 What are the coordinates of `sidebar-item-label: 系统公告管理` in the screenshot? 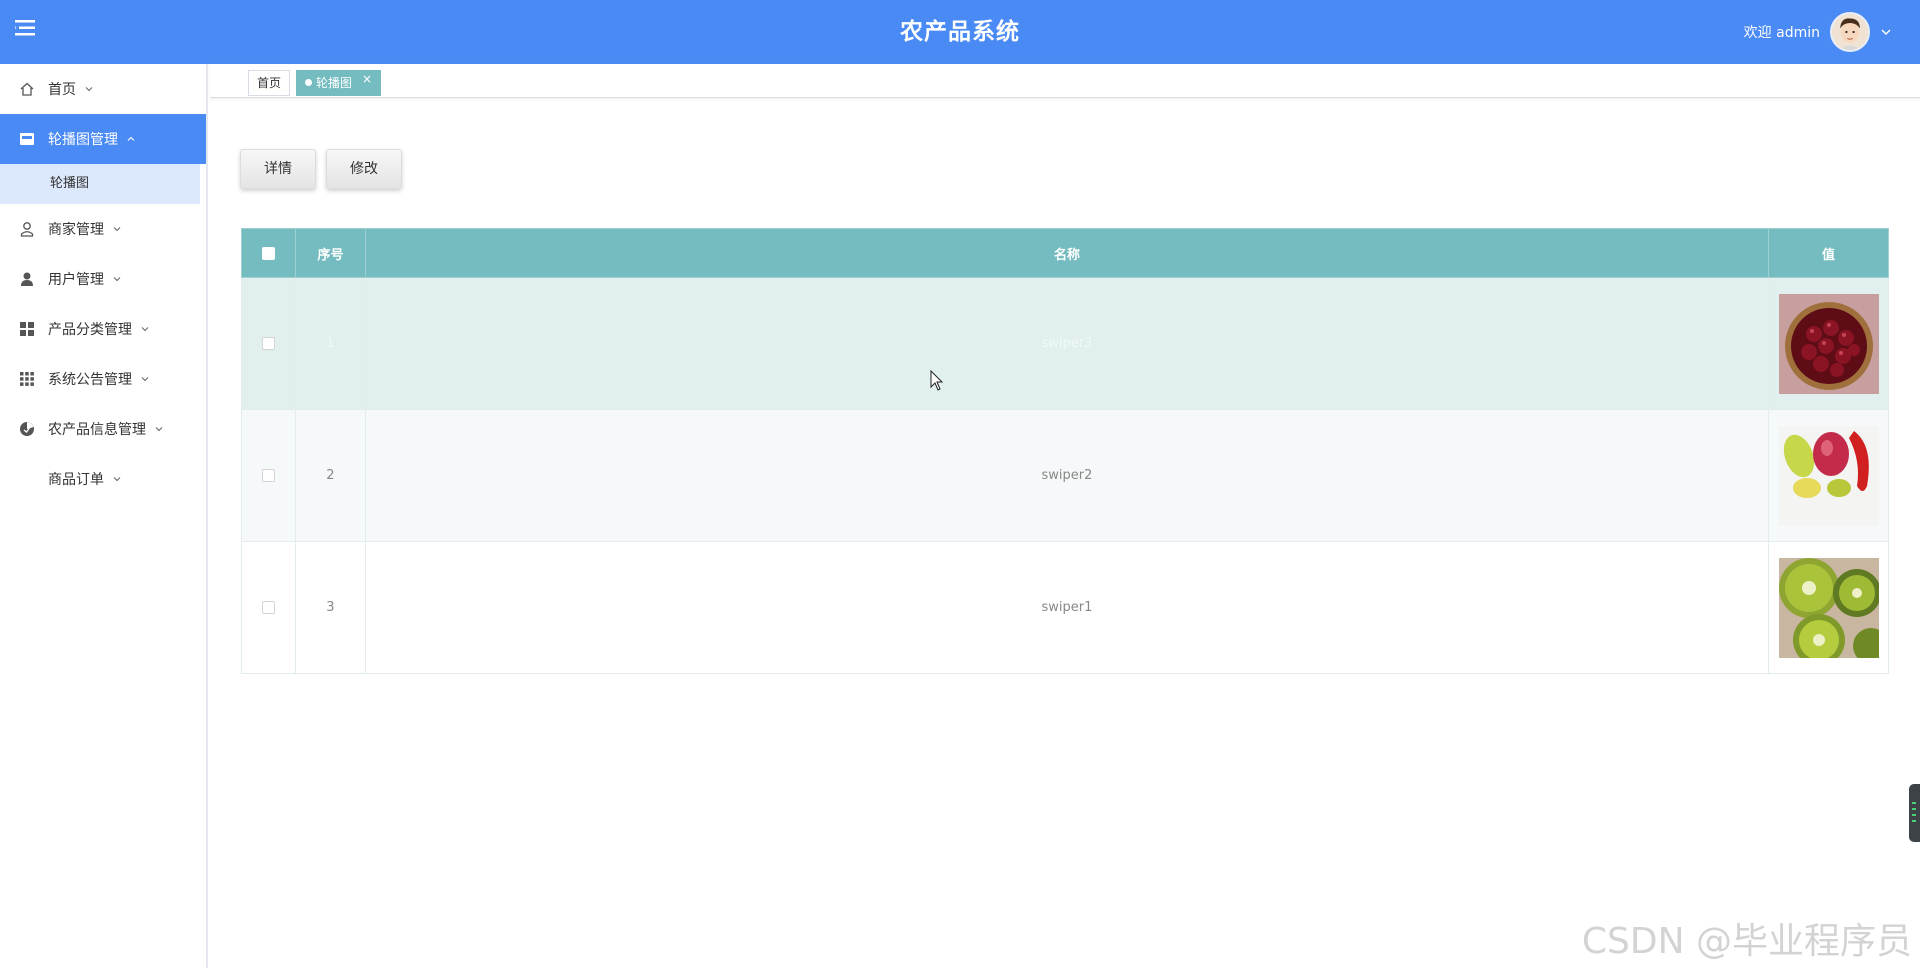 It's located at (90, 380).